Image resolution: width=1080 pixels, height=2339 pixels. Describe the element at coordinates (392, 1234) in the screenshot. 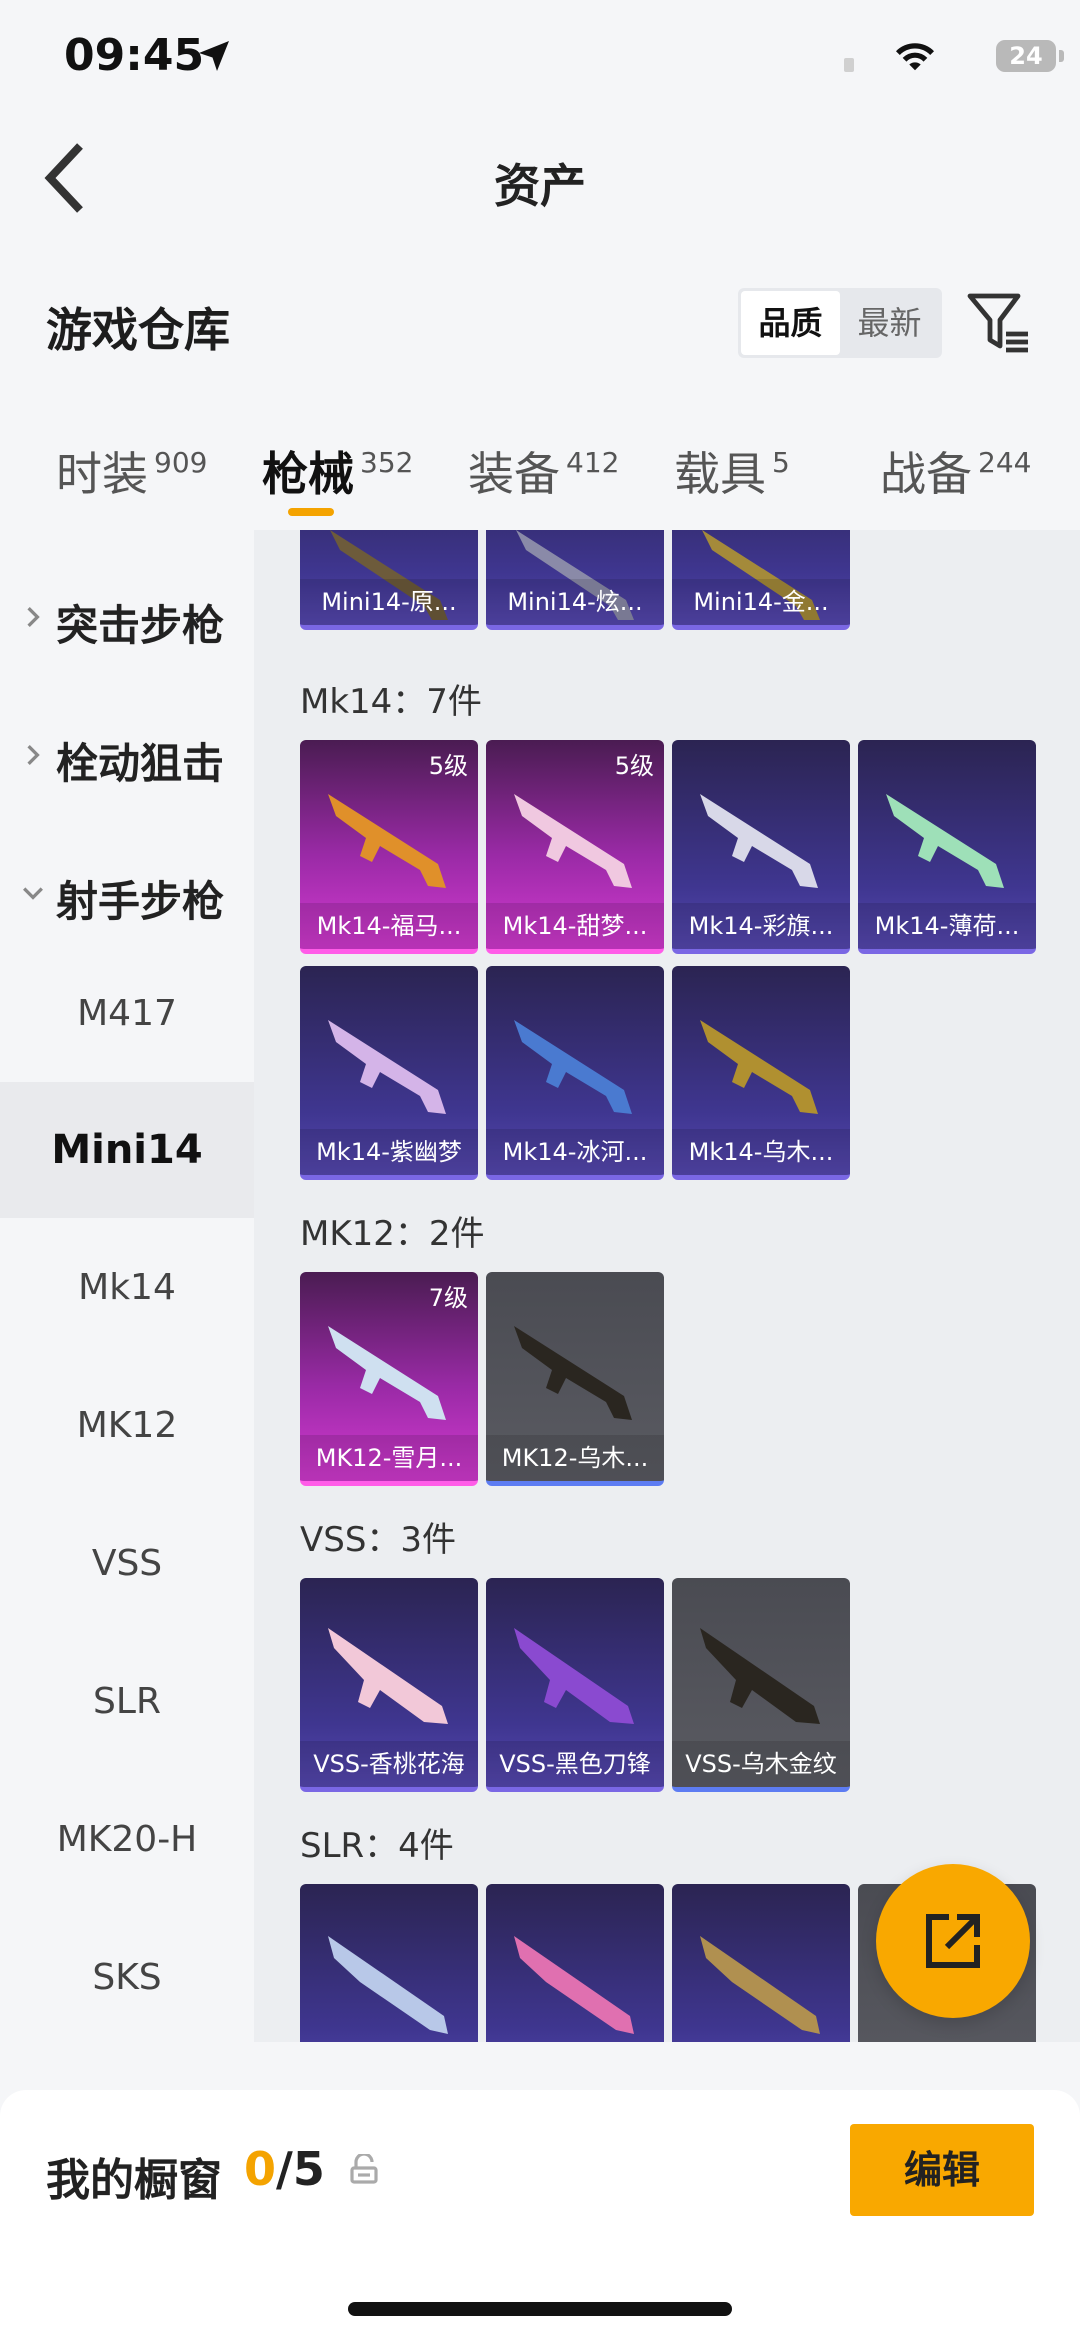

I see `group-header-mk12: MK12：2件` at that location.